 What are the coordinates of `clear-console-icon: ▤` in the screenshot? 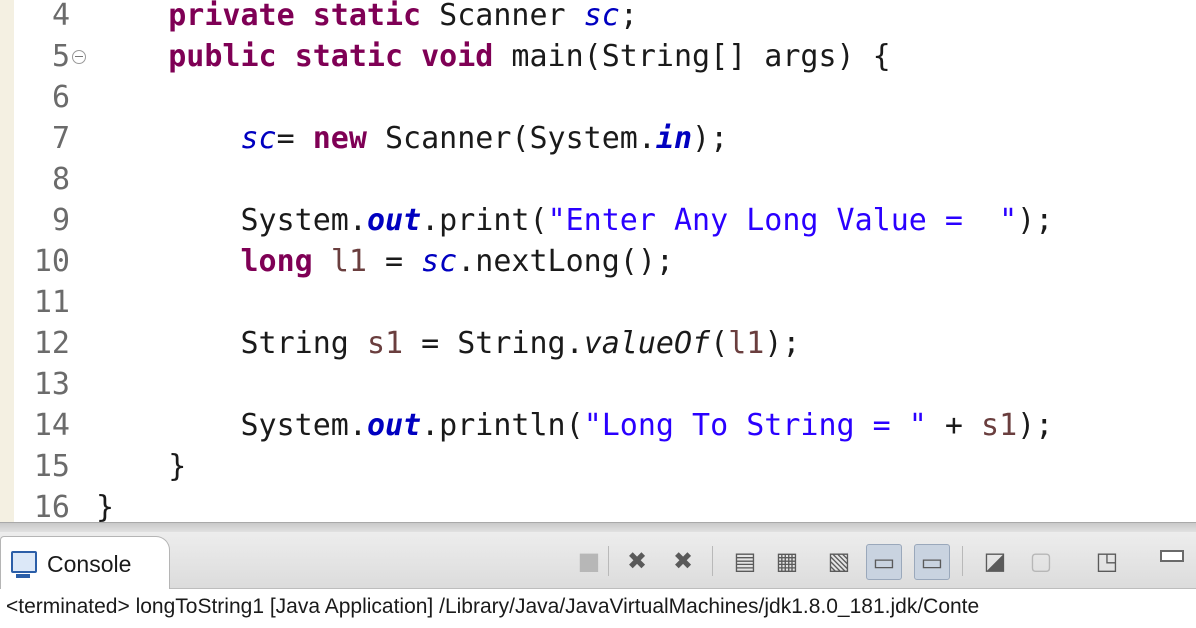 It's located at (745, 561).